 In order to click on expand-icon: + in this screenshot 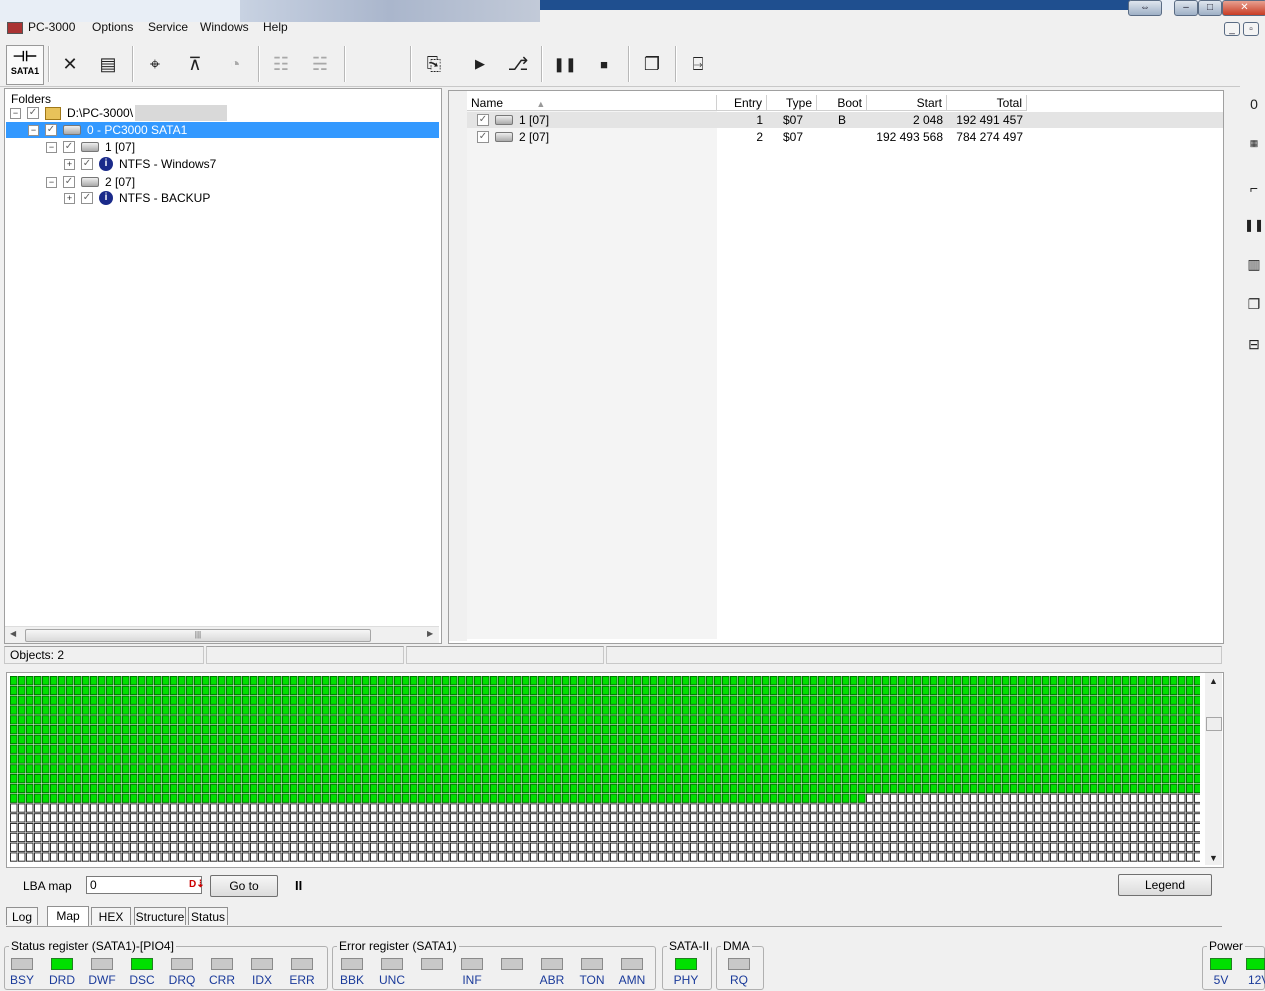, I will do `click(69, 164)`.